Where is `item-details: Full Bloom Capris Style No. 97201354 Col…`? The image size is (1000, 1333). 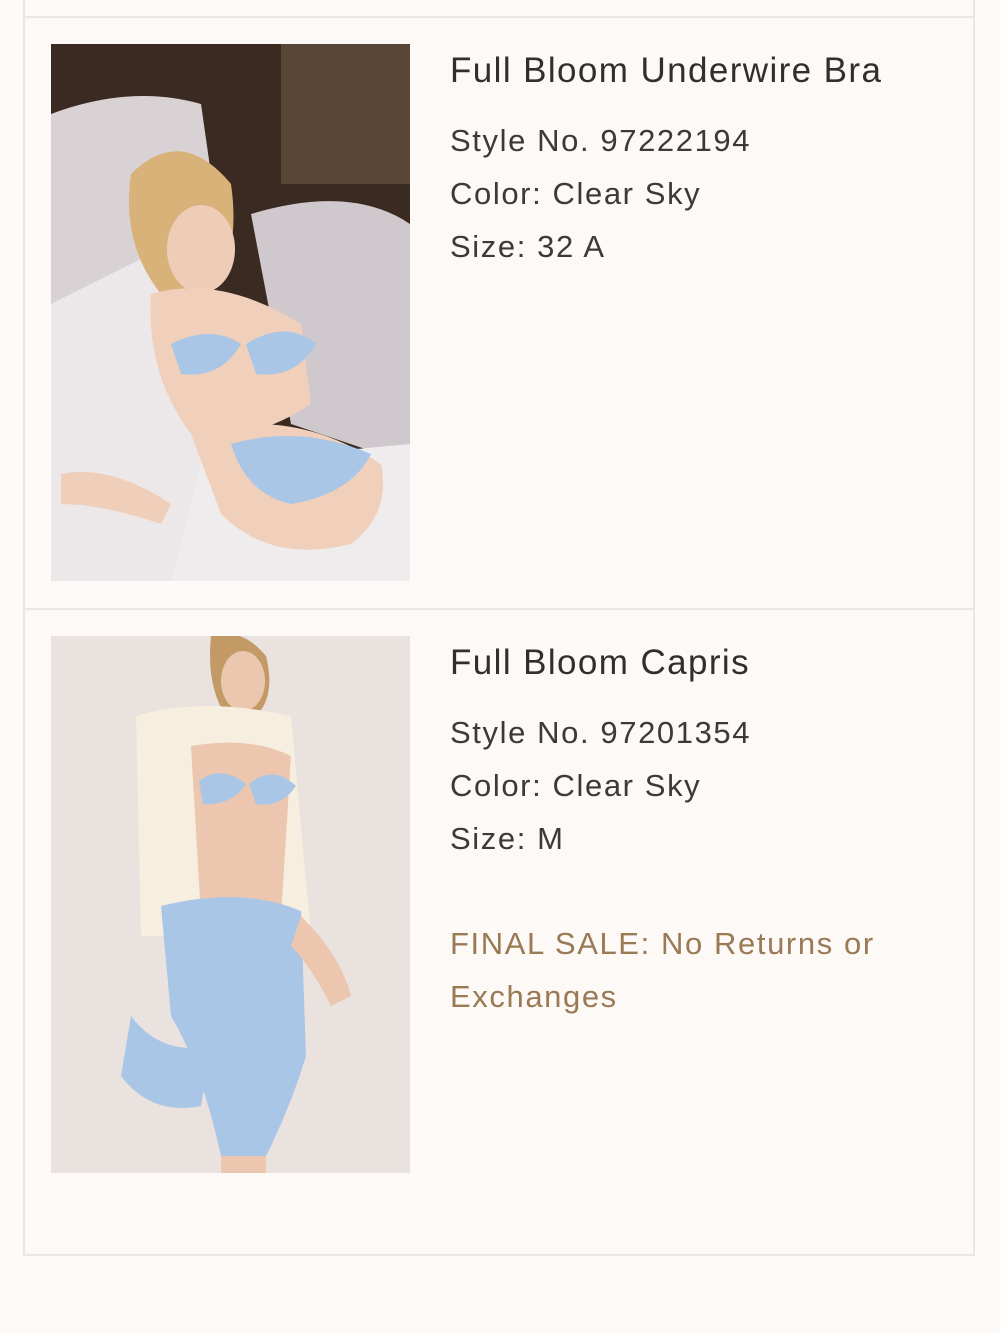
item-details: Full Bloom Capris Style No. 97201354 Col… is located at coordinates (680, 829).